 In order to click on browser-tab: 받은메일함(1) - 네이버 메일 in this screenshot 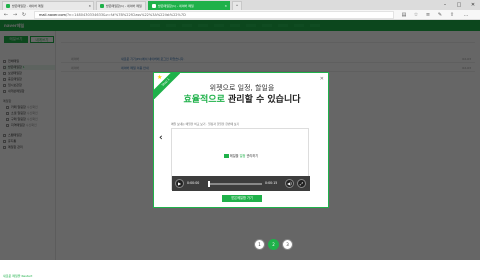, I will do `click(121, 5)`.